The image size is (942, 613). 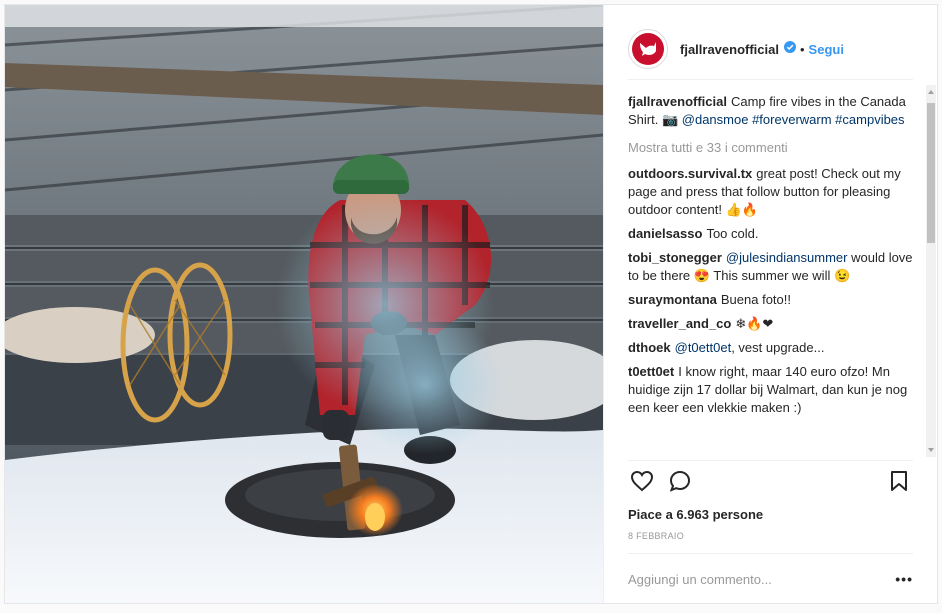 What do you see at coordinates (904, 579) in the screenshot?
I see `more-options-icon: •••` at bounding box center [904, 579].